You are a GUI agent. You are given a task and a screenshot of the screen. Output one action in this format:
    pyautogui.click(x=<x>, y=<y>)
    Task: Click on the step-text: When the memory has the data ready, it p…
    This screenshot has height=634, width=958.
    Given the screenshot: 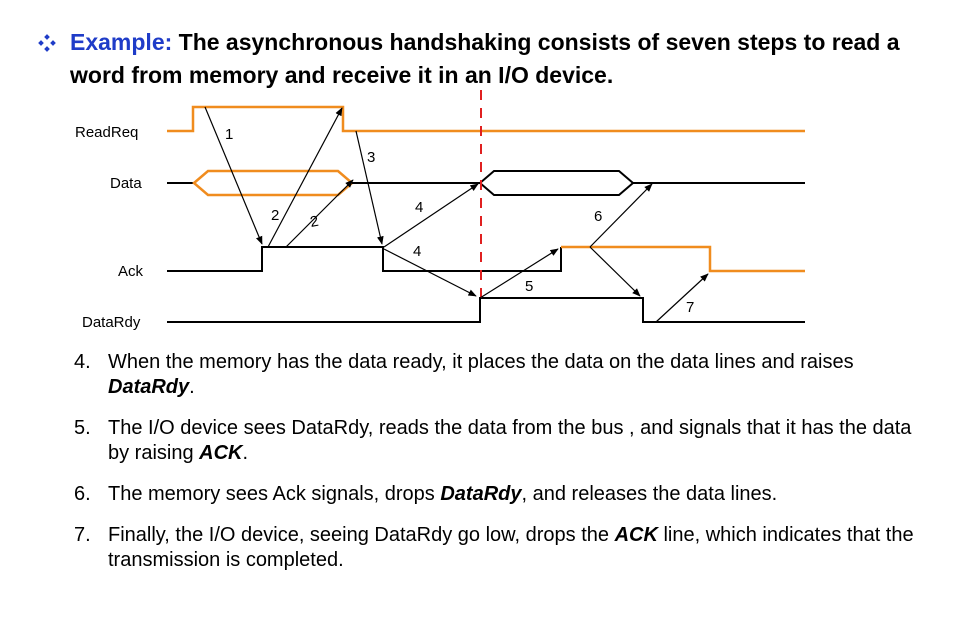 What is the action you would take?
    pyautogui.click(x=481, y=362)
    